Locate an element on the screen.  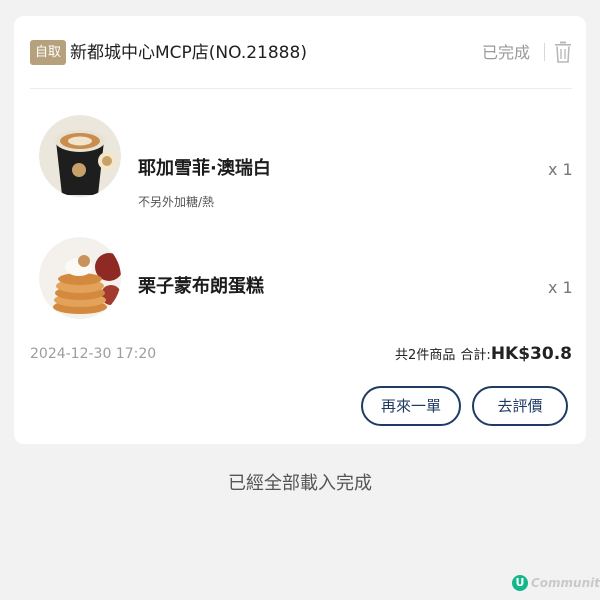
pickup-badge: 自取 is located at coordinates (48, 52).